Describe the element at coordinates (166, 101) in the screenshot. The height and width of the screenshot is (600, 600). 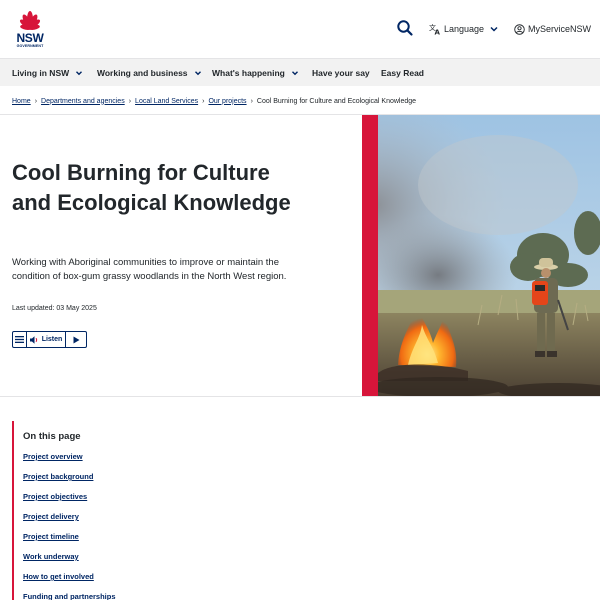
I see `breadcrumb-link-local-land-services: Local Land Services` at that location.